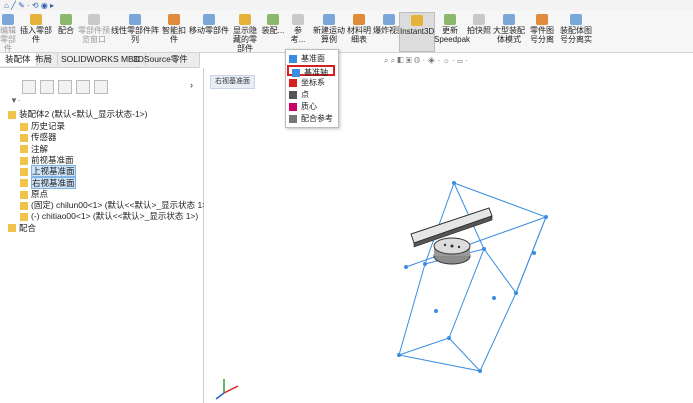 The width and height of the screenshot is (693, 403). I want to click on config-manager-icon, so click(65, 87).